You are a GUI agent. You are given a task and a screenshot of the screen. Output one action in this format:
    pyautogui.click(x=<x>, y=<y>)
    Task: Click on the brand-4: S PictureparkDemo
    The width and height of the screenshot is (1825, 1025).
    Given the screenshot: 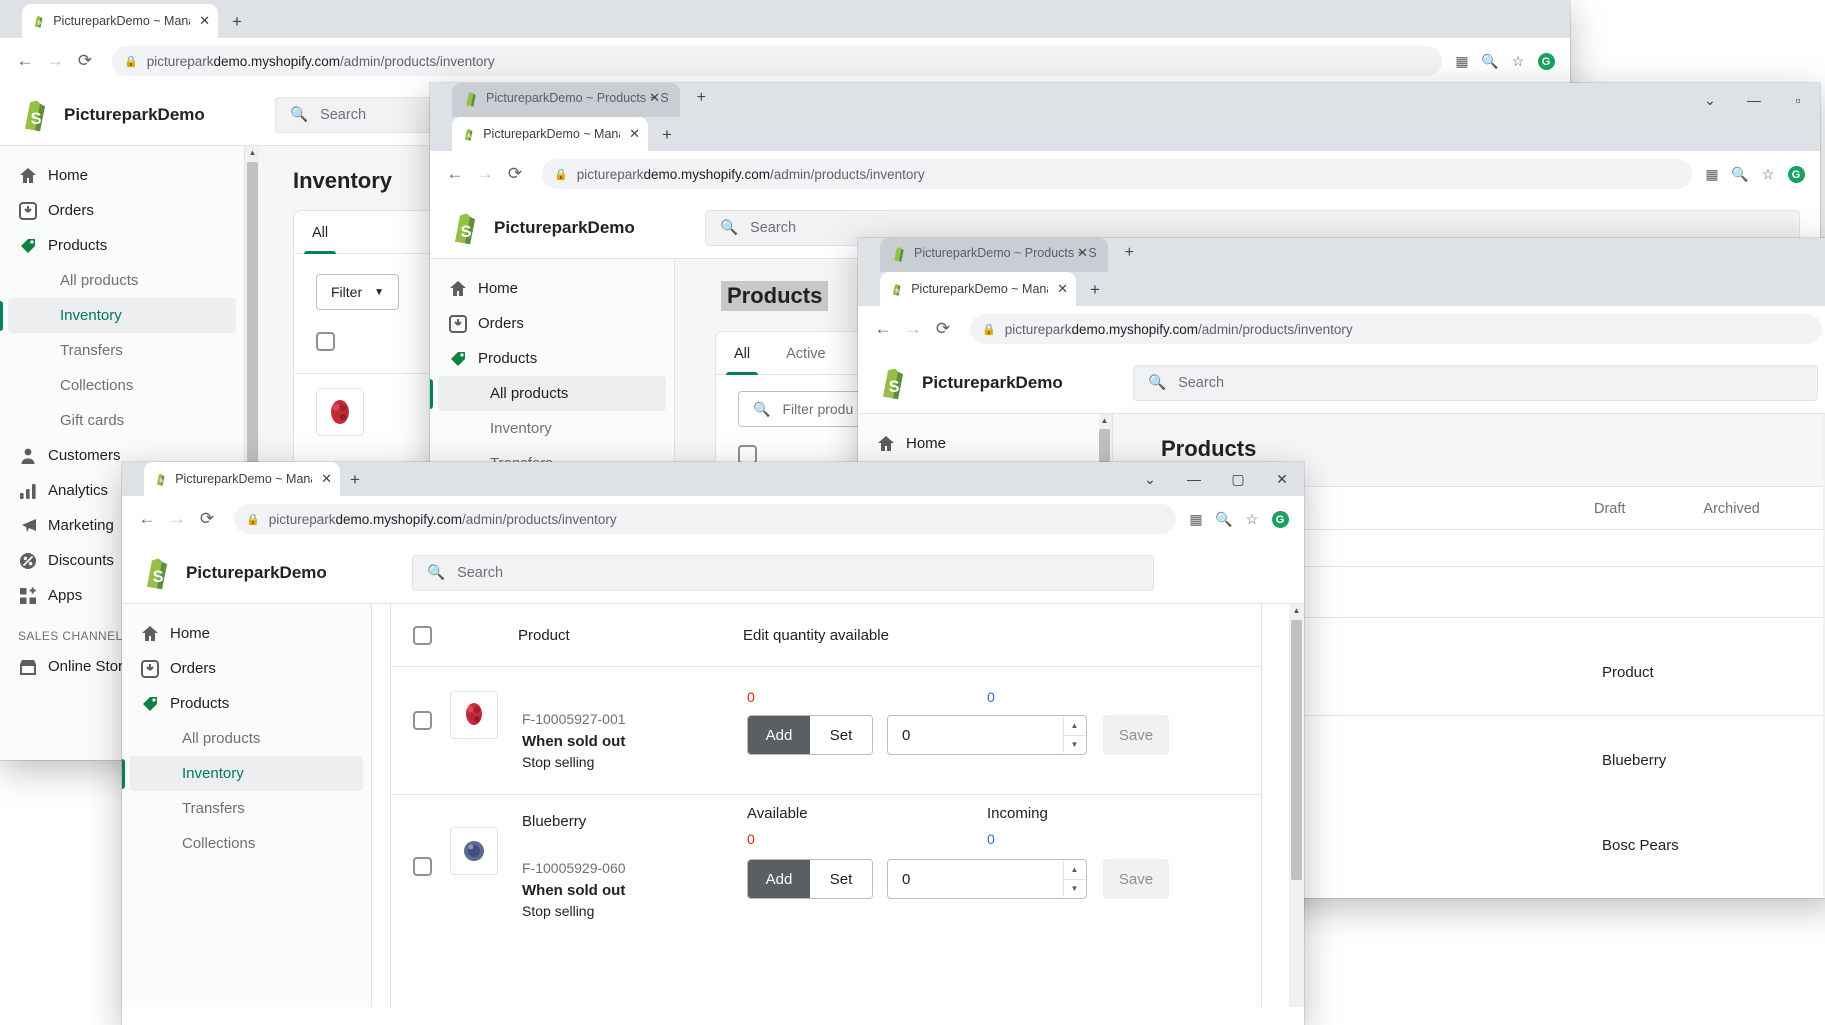 What is the action you would take?
    pyautogui.click(x=267, y=573)
    